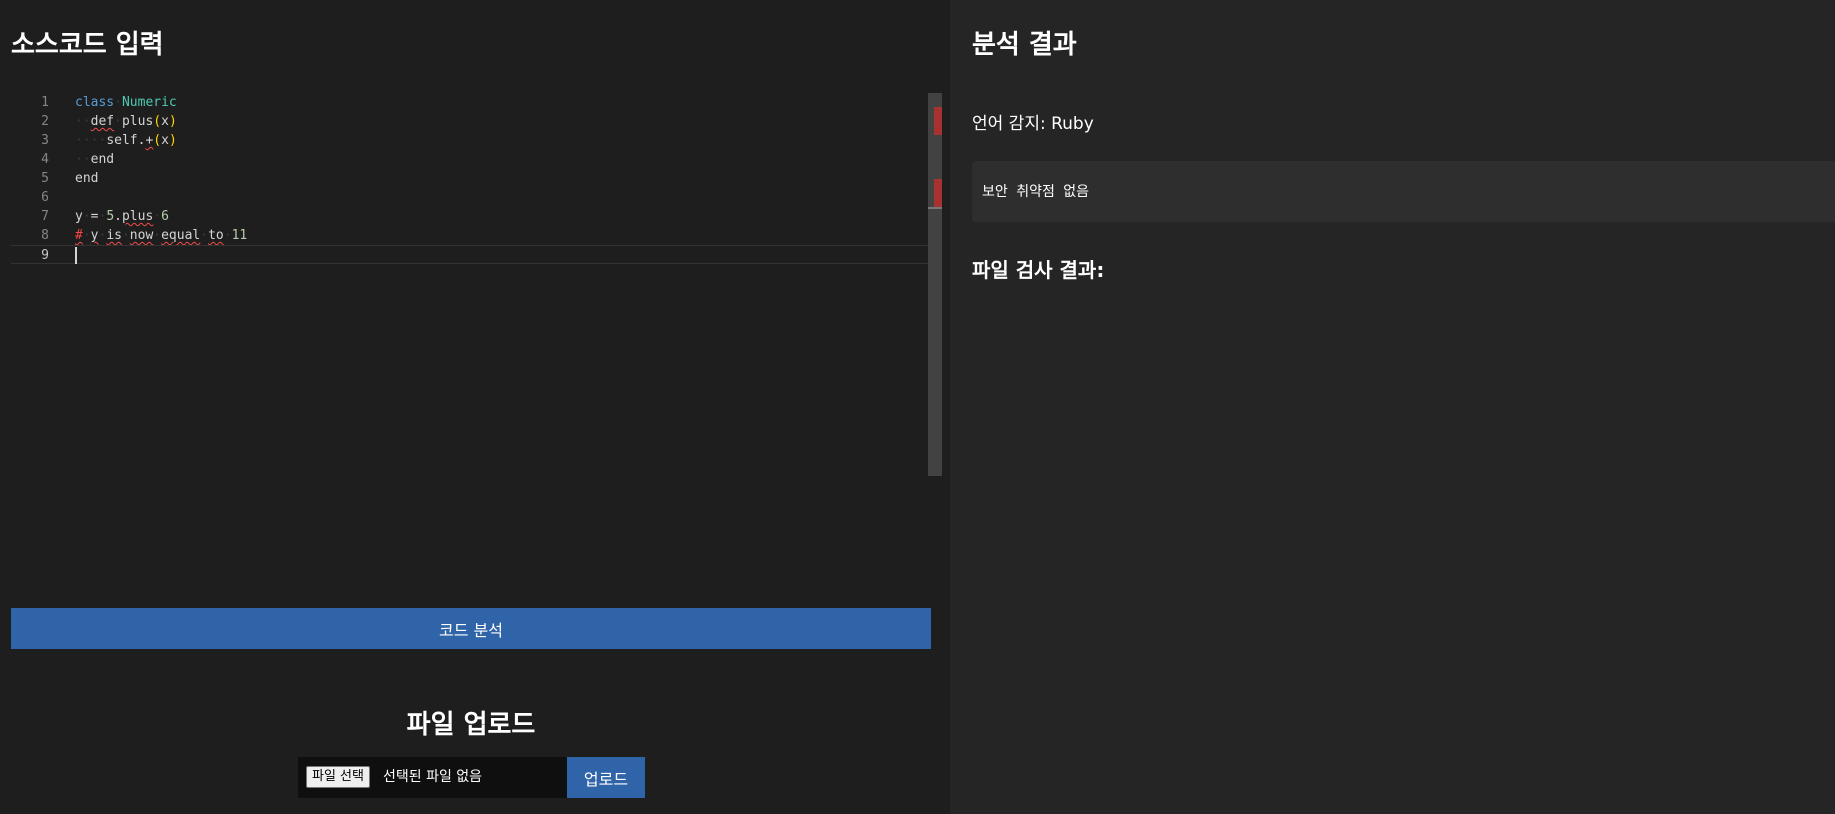 Image resolution: width=1835 pixels, height=814 pixels. What do you see at coordinates (45, 235) in the screenshot?
I see `line-number: 8` at bounding box center [45, 235].